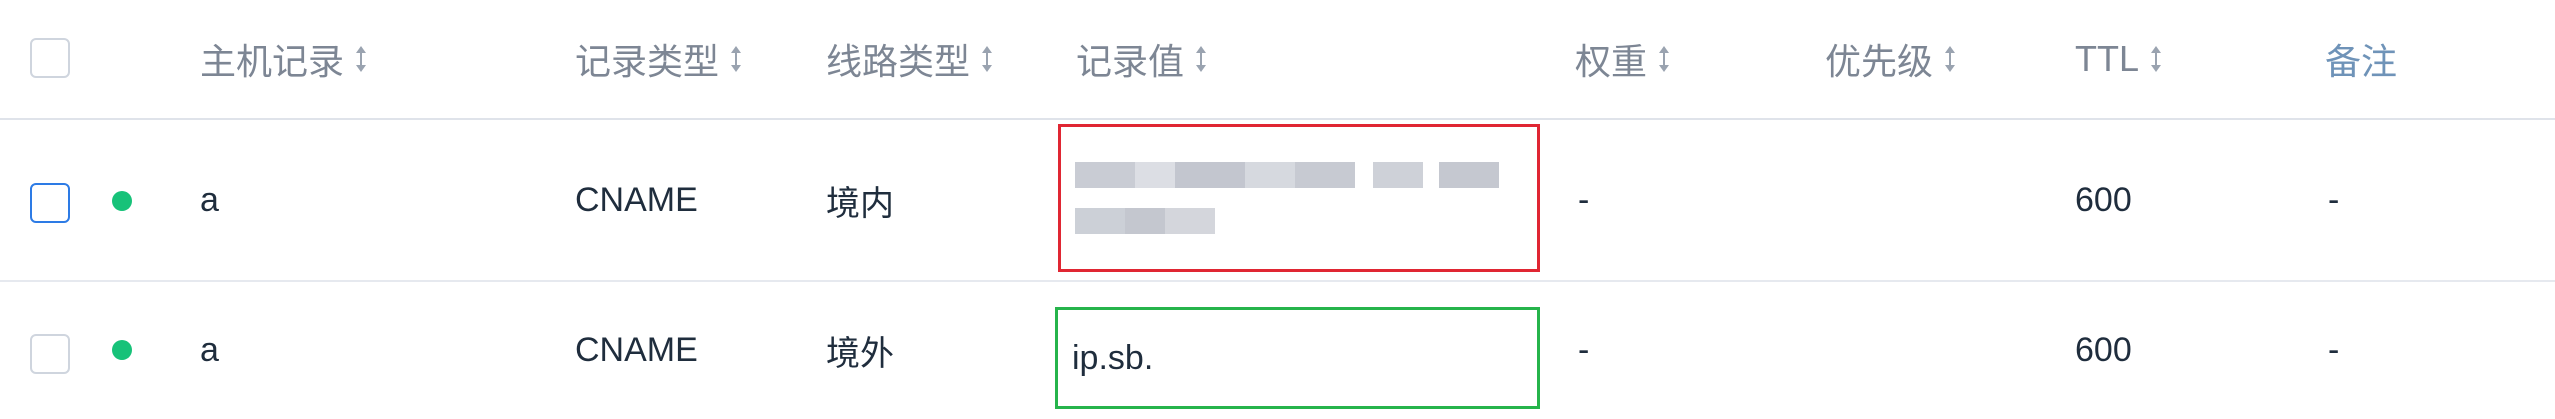 The image size is (2555, 419). Describe the element at coordinates (860, 353) in the screenshot. I see `cell-line: 境外` at that location.